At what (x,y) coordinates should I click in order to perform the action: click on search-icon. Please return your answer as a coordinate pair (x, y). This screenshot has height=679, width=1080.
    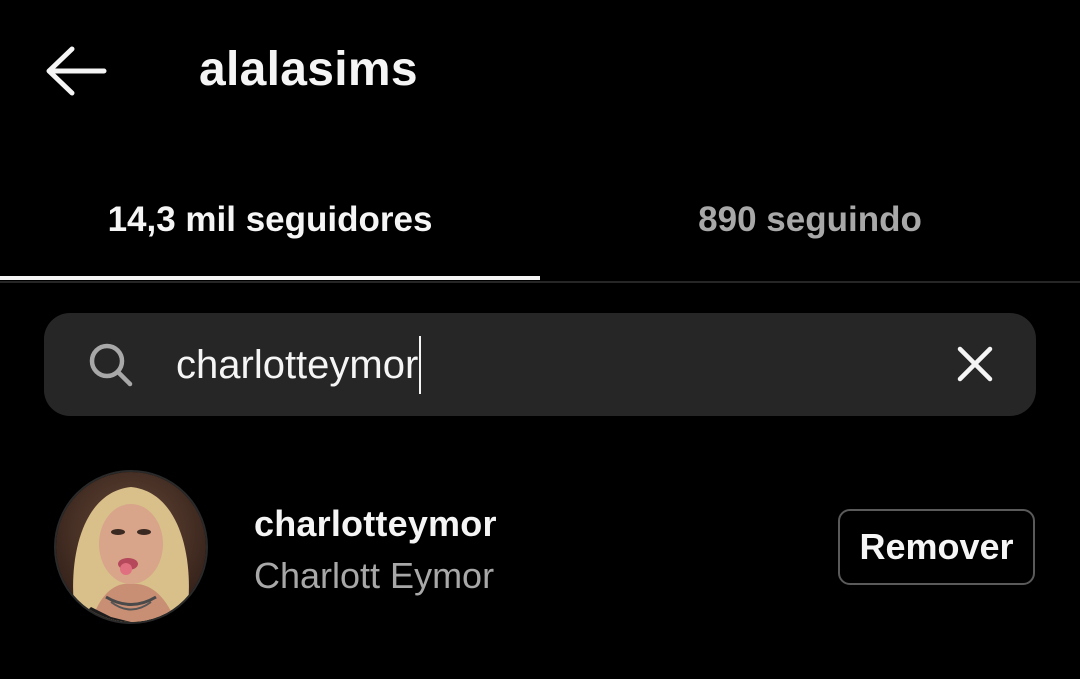
    Looking at the image, I should click on (111, 365).